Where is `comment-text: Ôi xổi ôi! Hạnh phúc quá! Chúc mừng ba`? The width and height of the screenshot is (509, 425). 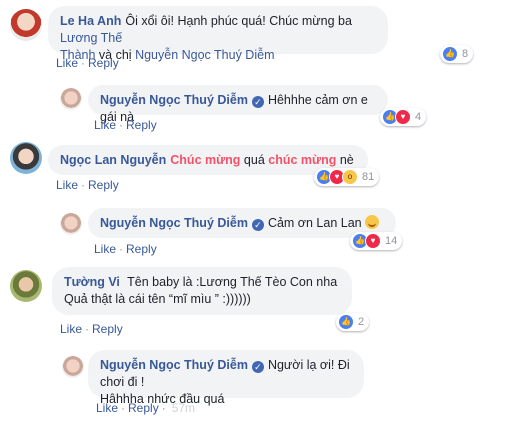
comment-text: Ôi xổi ôi! Hạnh phúc quá! Chúc mừng ba is located at coordinates (238, 21).